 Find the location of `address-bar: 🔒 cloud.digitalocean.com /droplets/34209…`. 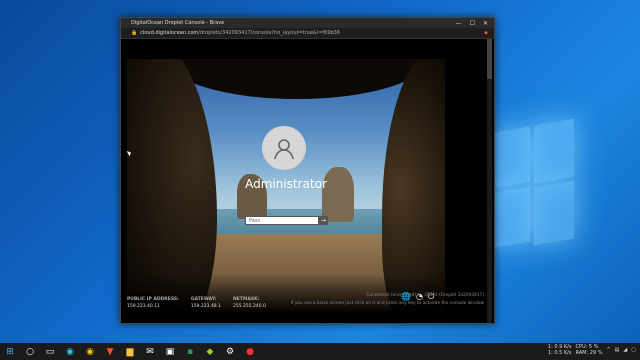

address-bar: 🔒 cloud.digitalocean.com /droplets/34209… is located at coordinates (307, 33).